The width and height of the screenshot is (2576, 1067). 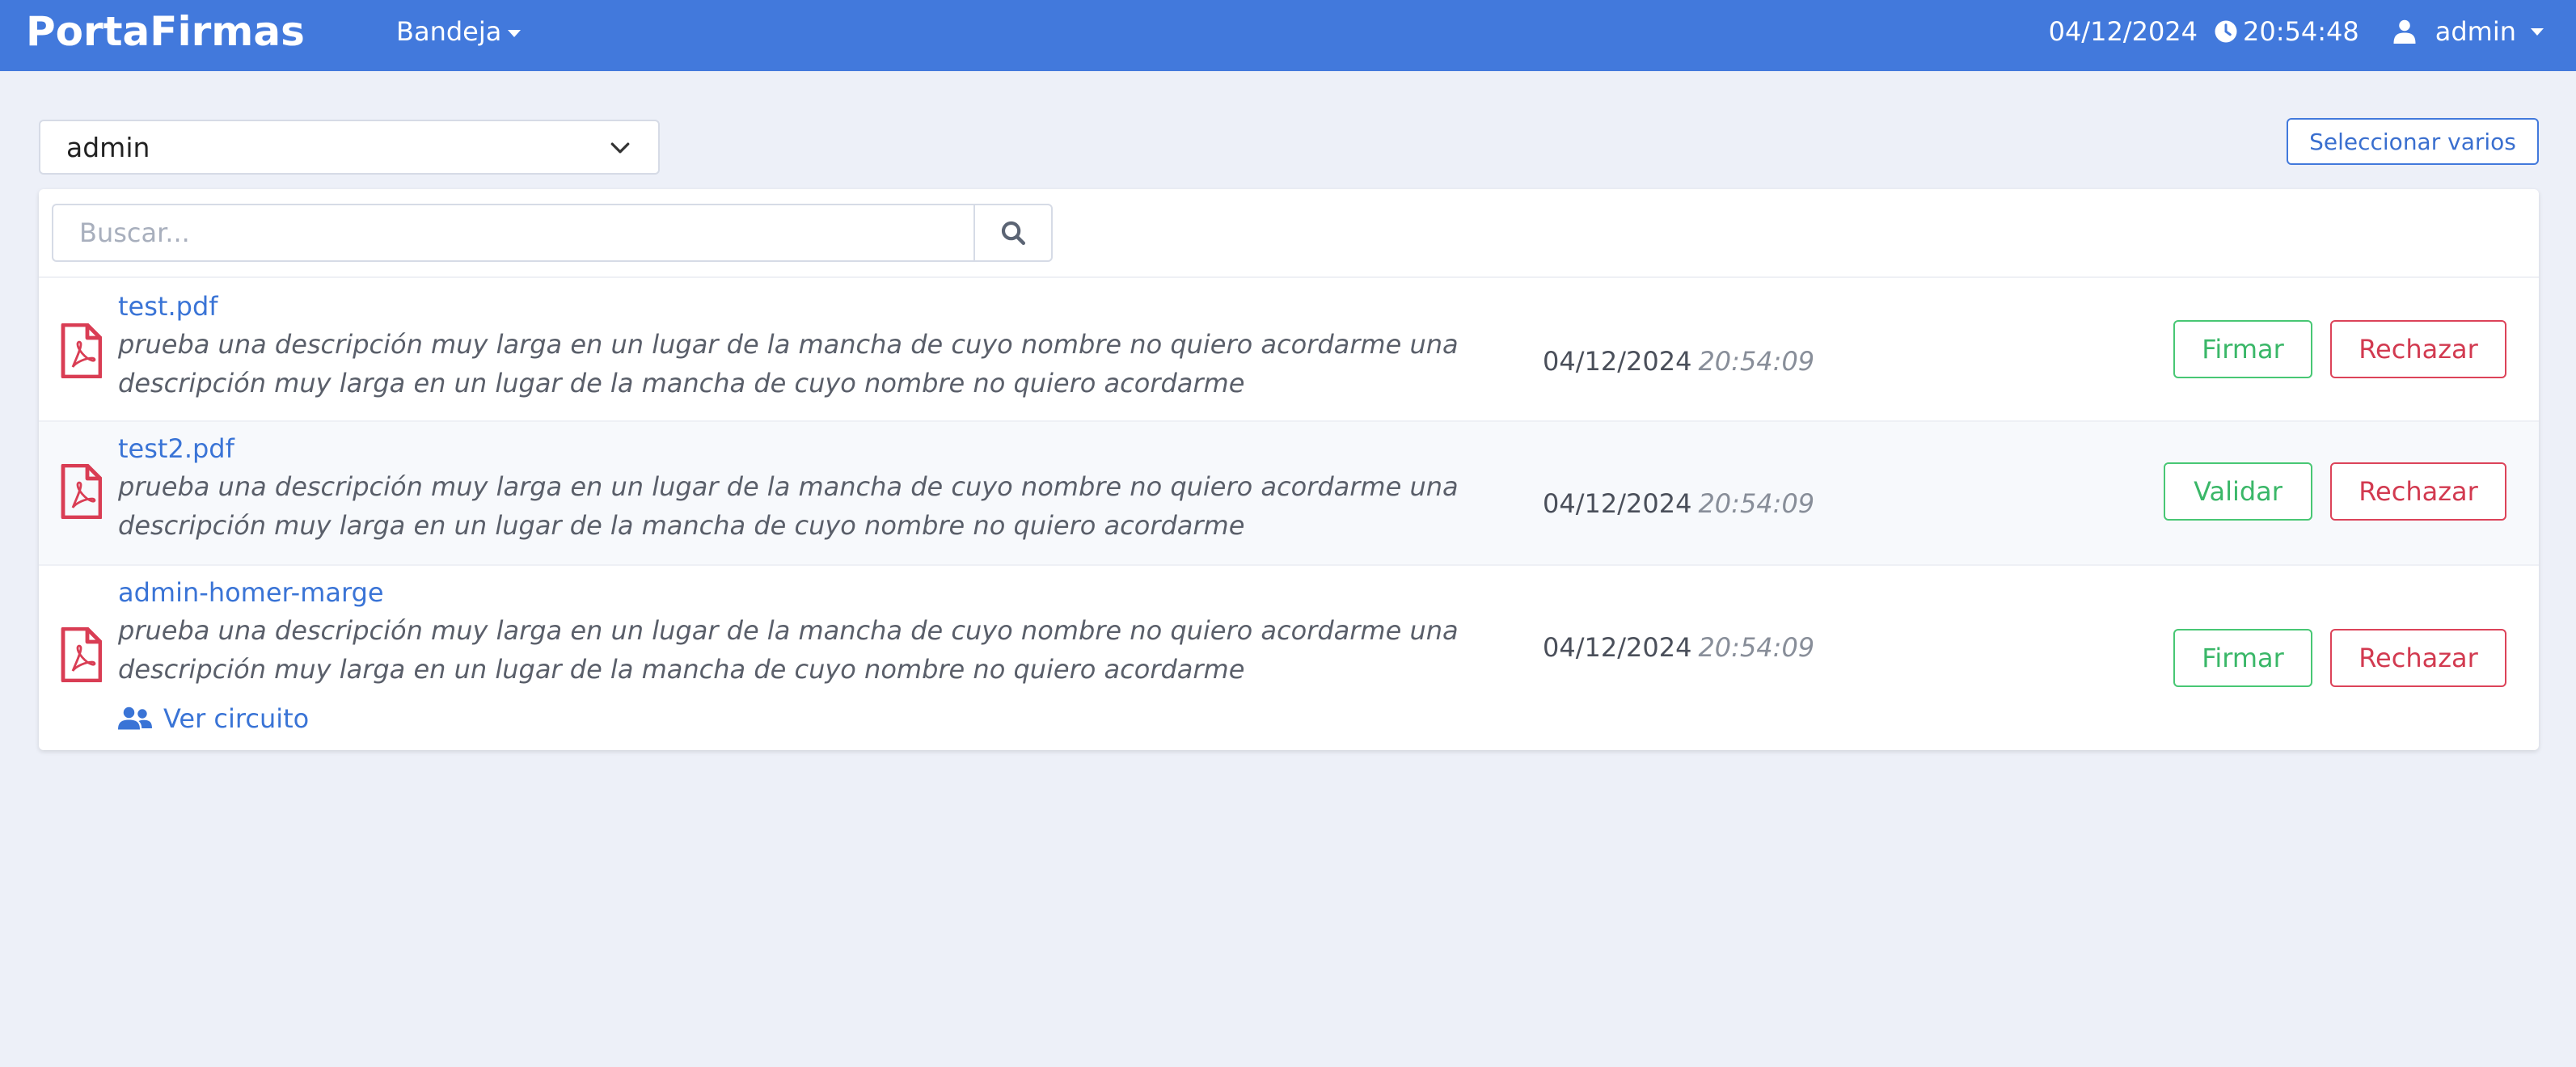 I want to click on user-icon, so click(x=2404, y=32).